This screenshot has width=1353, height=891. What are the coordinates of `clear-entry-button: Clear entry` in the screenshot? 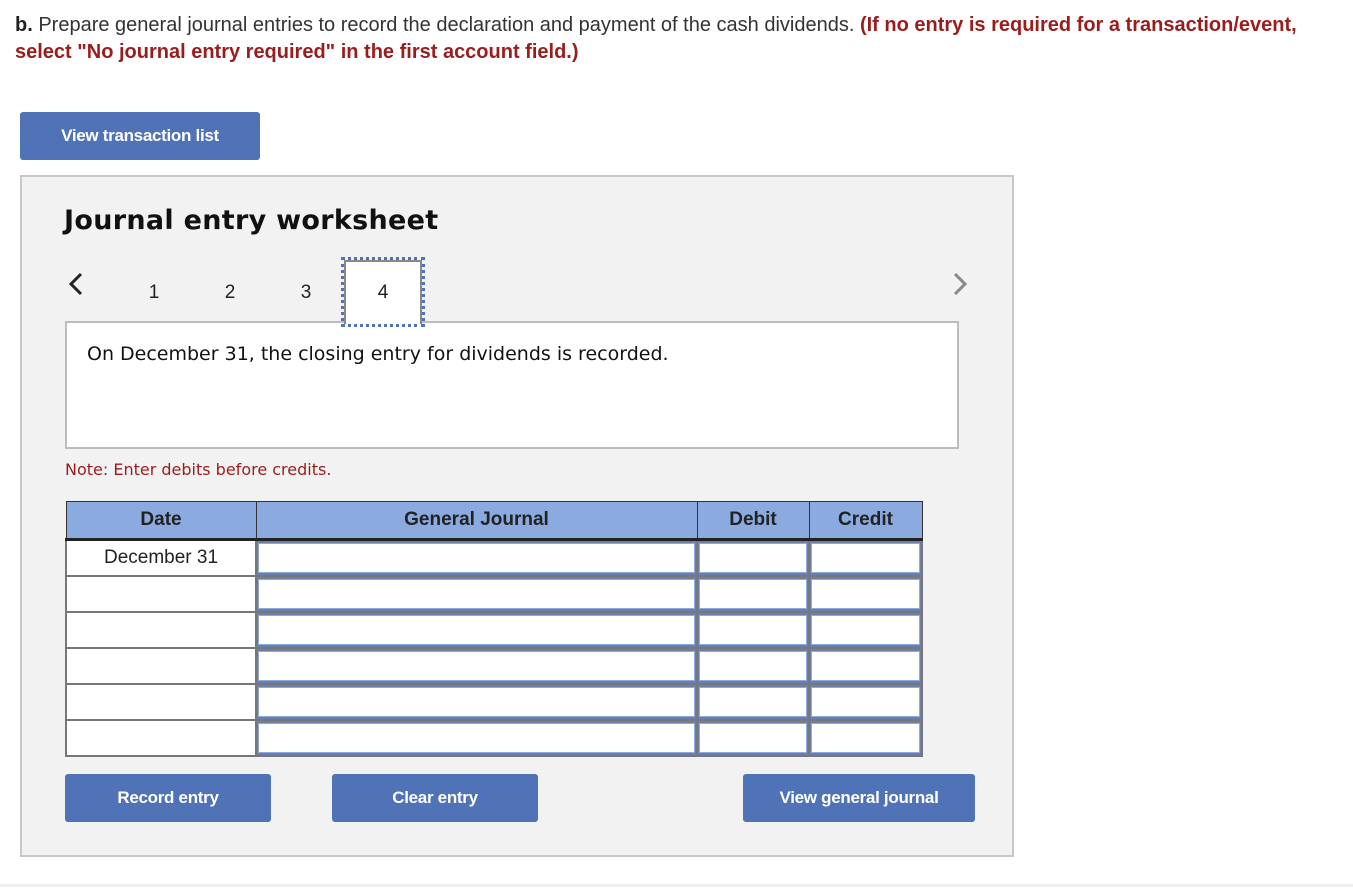 It's located at (435, 798).